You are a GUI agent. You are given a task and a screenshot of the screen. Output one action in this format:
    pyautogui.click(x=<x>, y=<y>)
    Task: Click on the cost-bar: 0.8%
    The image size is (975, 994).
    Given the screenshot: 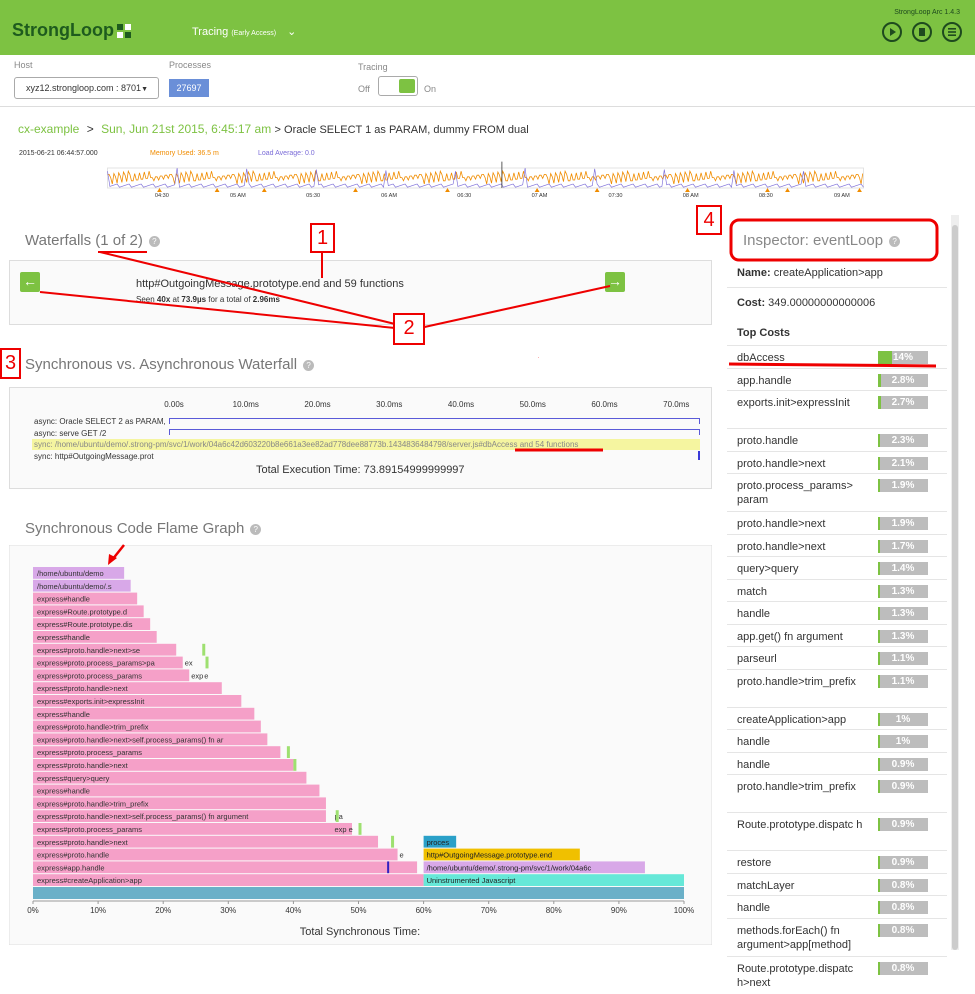 What is the action you would take?
    pyautogui.click(x=903, y=968)
    